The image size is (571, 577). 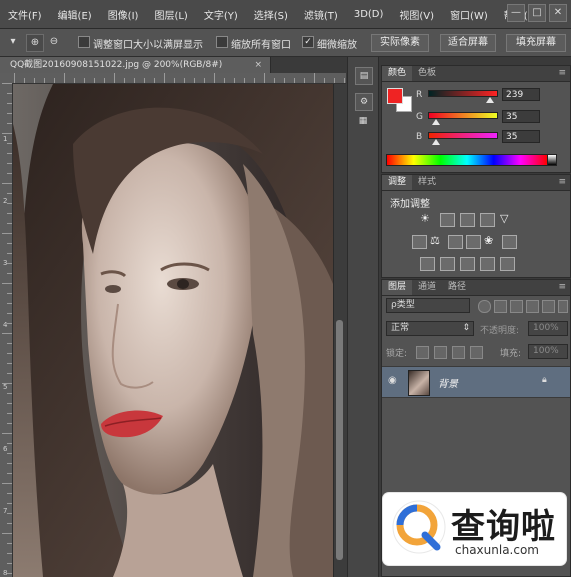 I want to click on tab-layers: 图层, so click(x=397, y=287).